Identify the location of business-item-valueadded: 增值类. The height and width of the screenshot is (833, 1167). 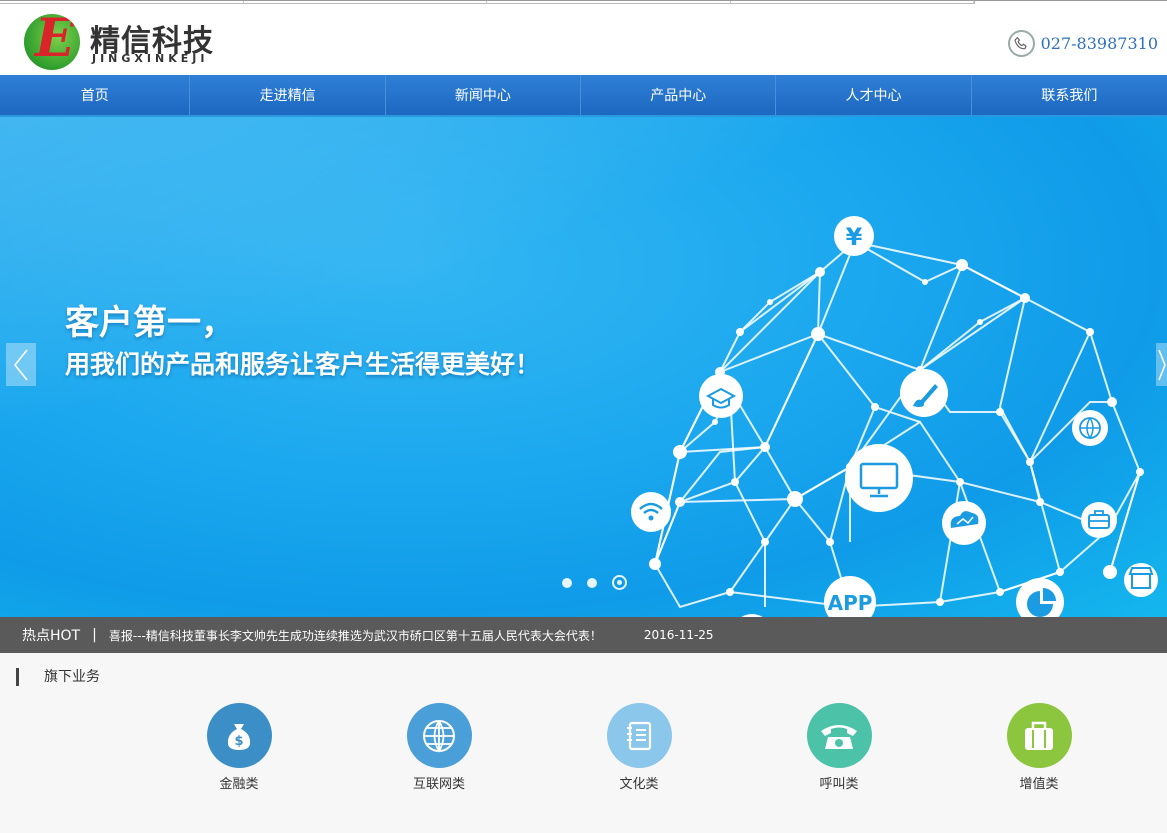
(1039, 747).